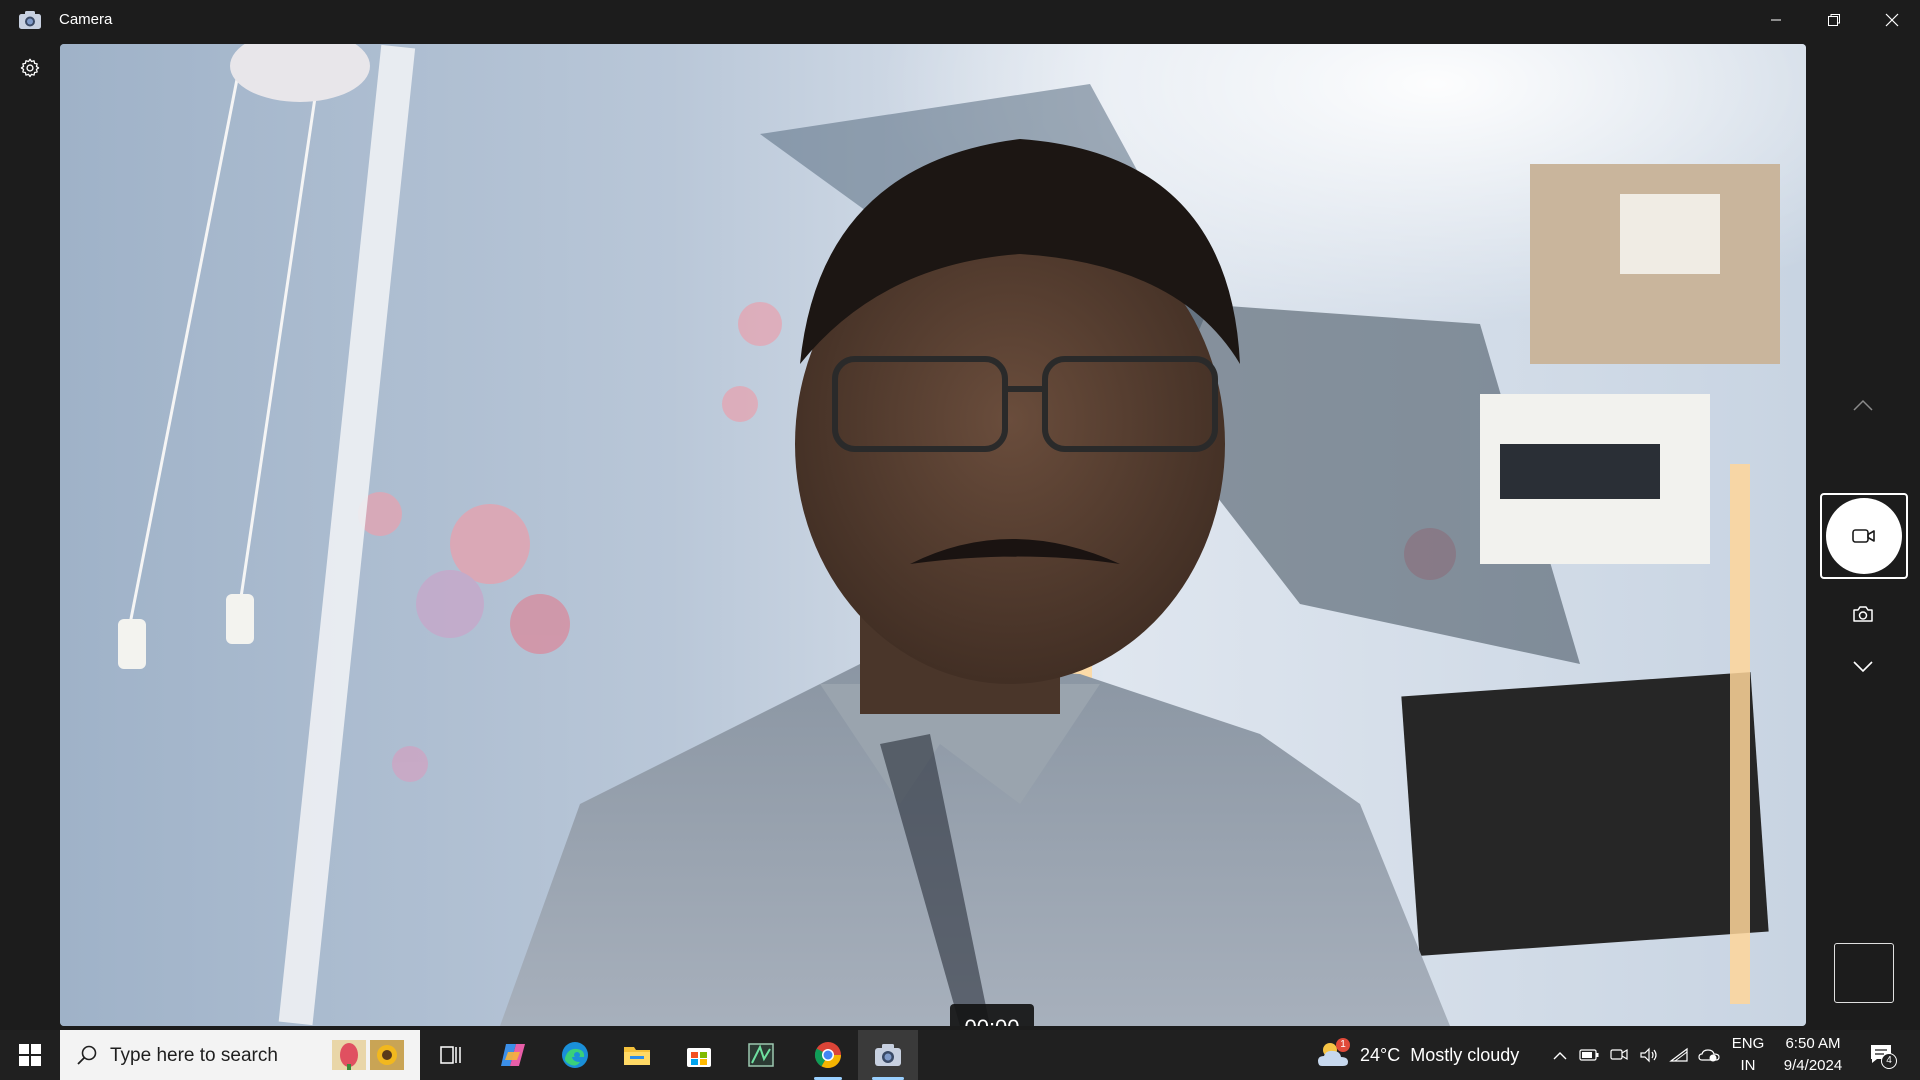  I want to click on show-hidden-icons-button, so click(1560, 1055).